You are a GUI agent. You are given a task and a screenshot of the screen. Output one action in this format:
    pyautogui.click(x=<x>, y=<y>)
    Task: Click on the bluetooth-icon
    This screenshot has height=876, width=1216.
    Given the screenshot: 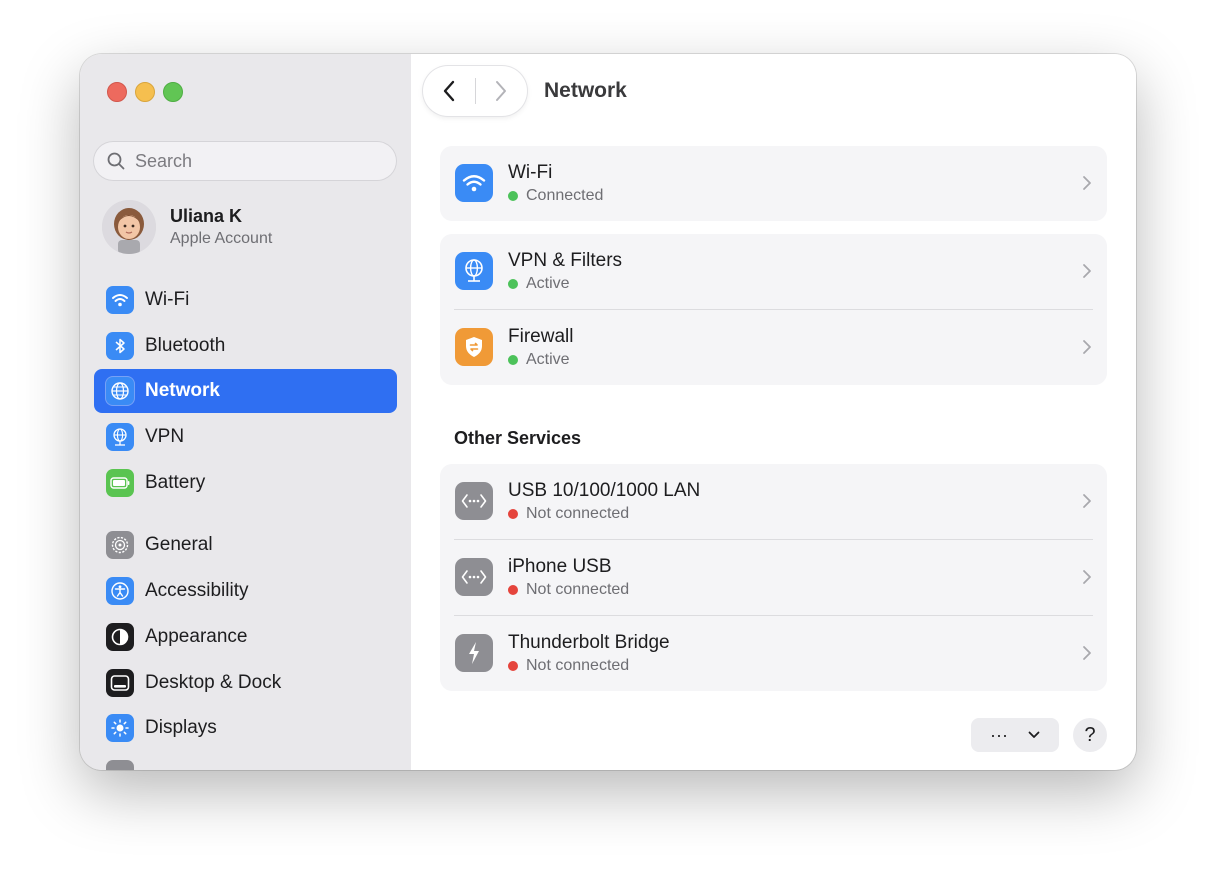 What is the action you would take?
    pyautogui.click(x=120, y=345)
    